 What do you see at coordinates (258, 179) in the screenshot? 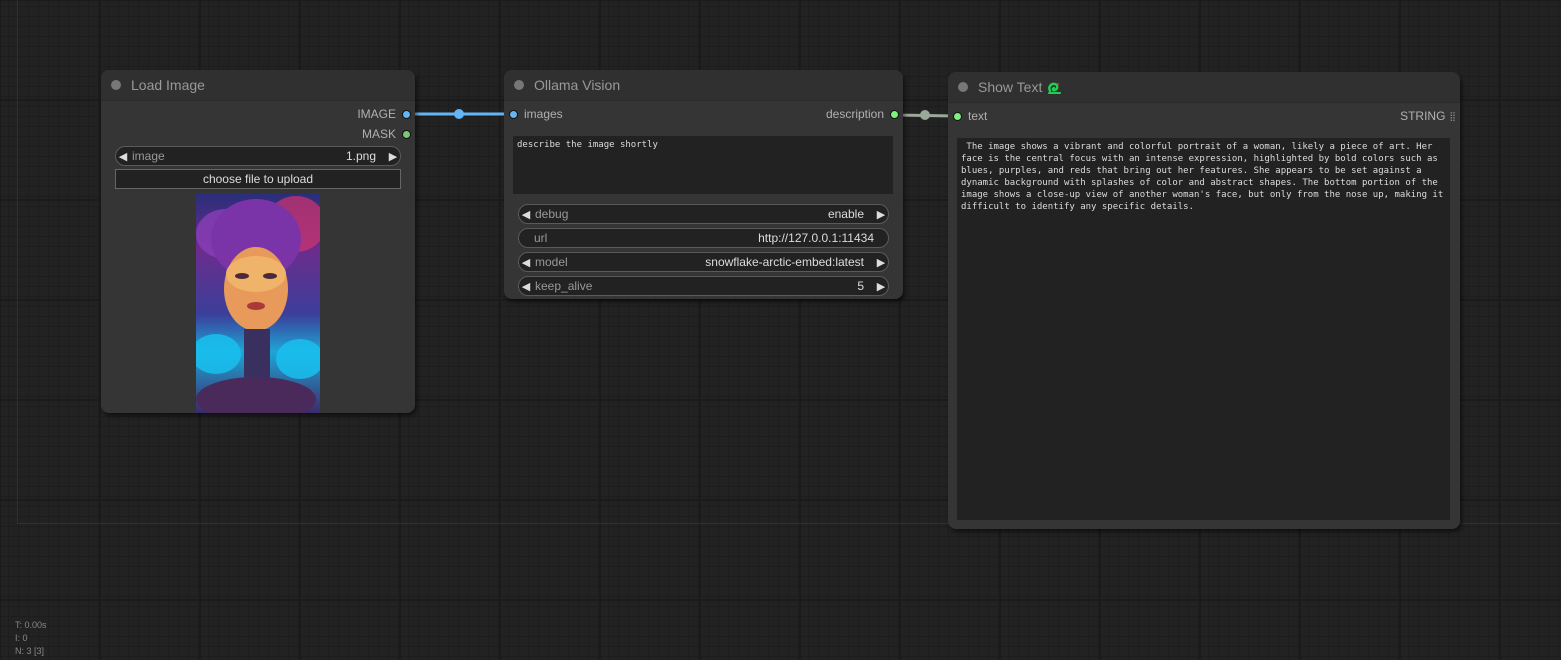
I see `upload-button: choose file to upload` at bounding box center [258, 179].